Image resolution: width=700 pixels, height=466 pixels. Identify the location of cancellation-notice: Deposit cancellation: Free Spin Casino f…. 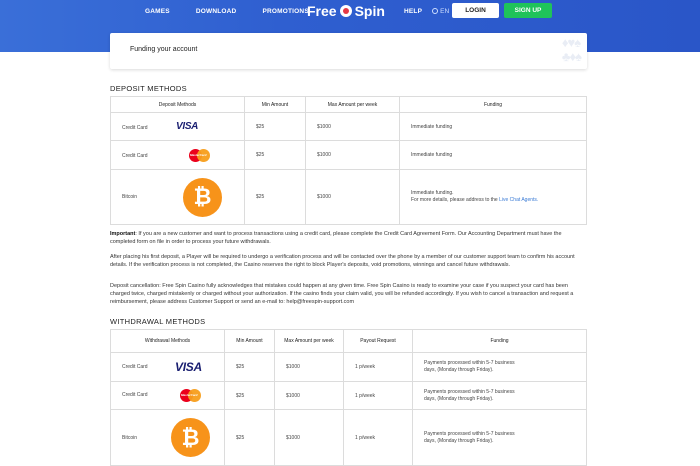
(342, 294).